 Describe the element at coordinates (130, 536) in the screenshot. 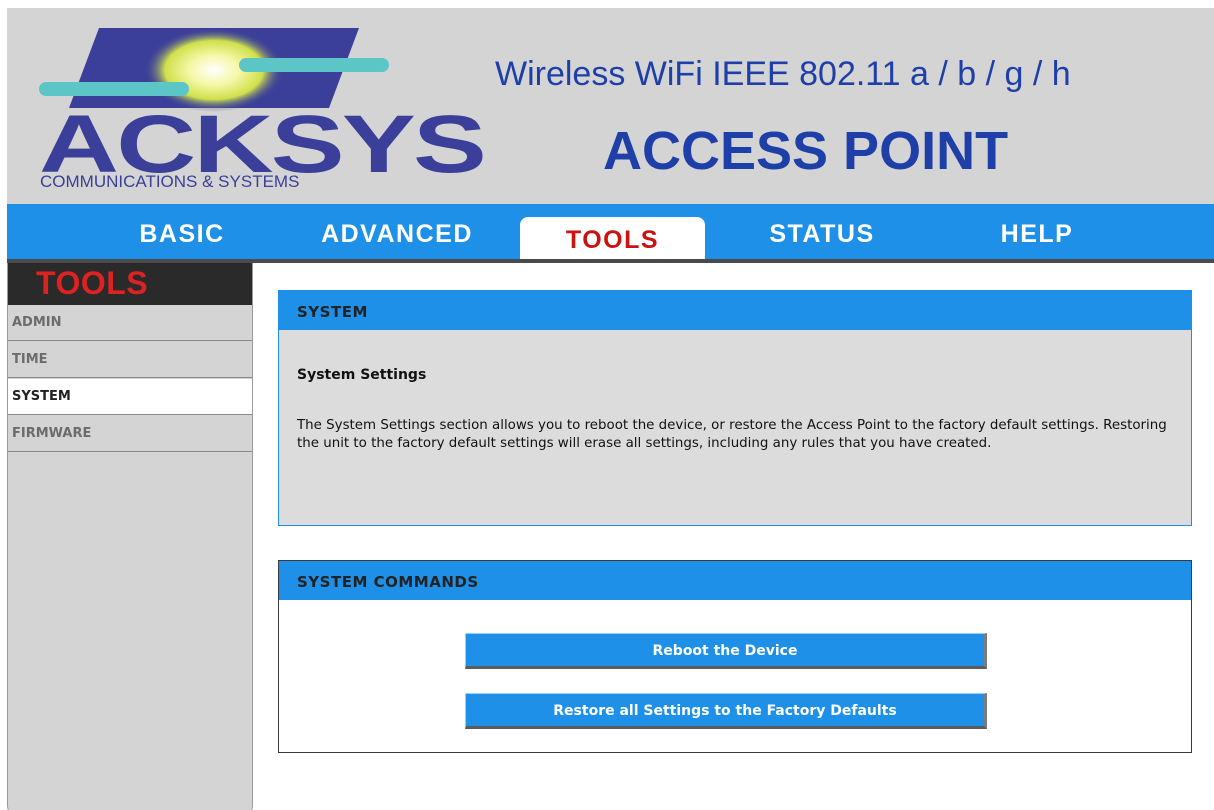

I see `sidebar: TOOLS ADMIN TIME SYSTEM FIRMWARE` at that location.